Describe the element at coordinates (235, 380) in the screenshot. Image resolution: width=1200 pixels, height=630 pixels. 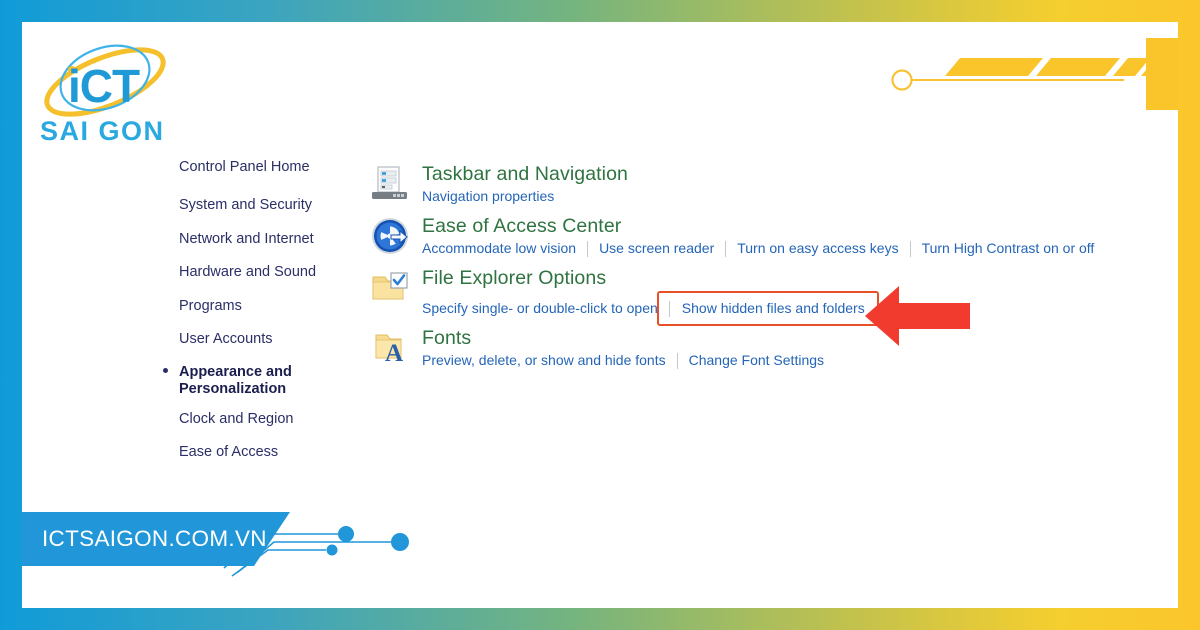
I see `sidebar-item-label: Appearance and Personalization` at that location.